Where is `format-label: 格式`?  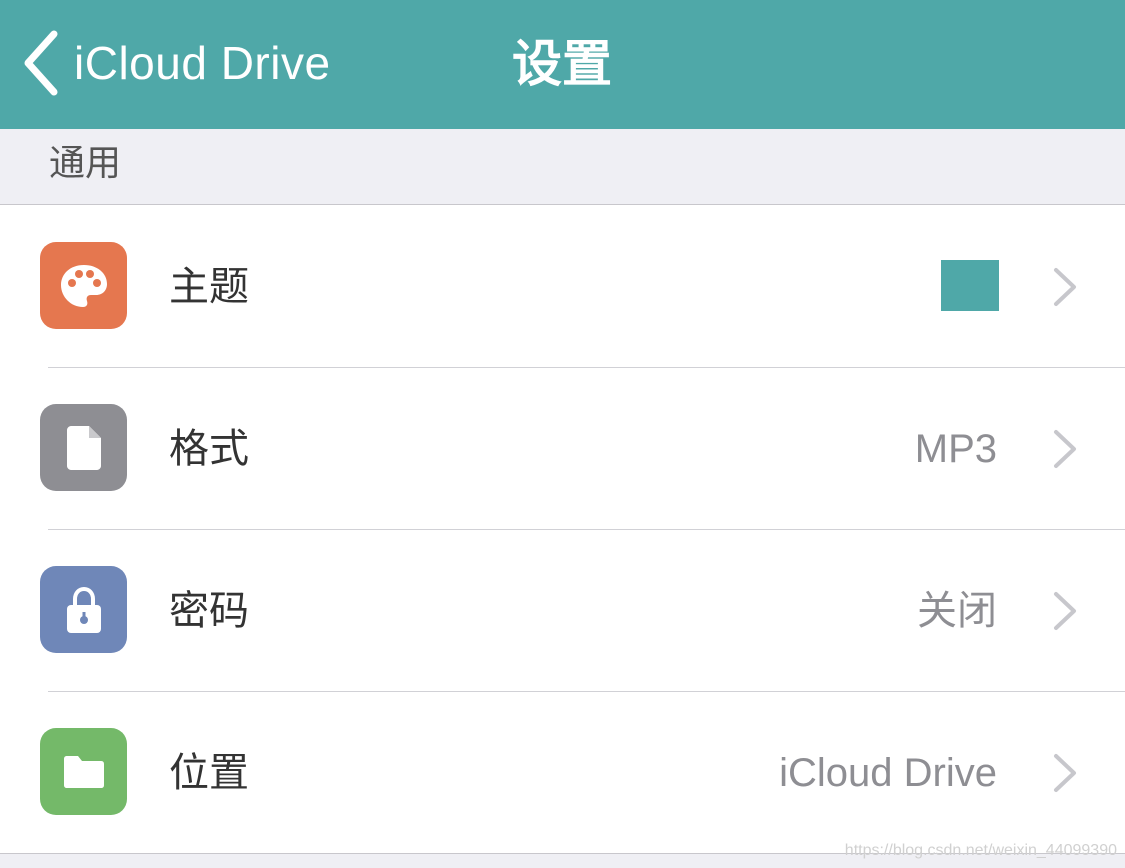
format-label: 格式 is located at coordinates (209, 449).